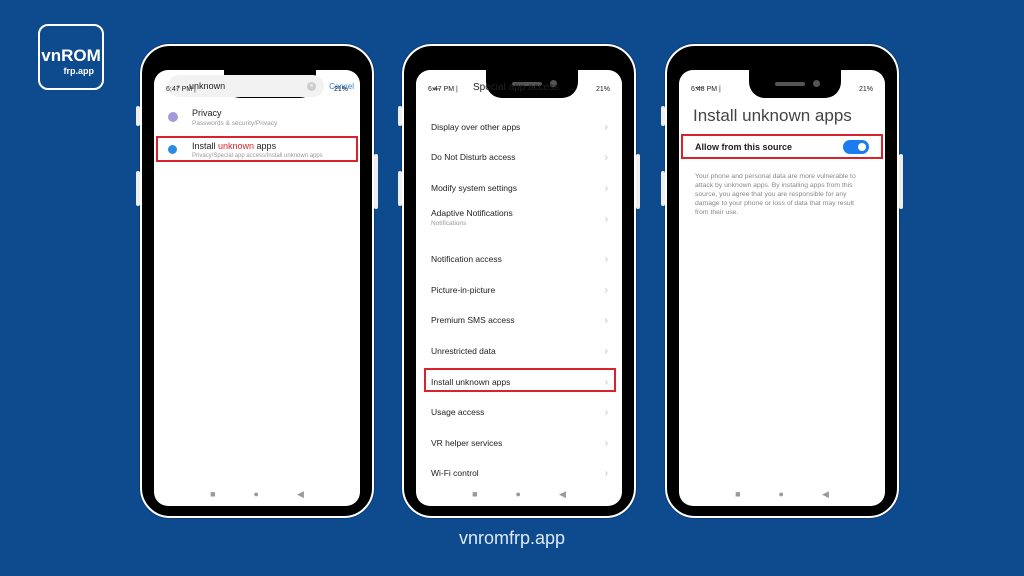  Describe the element at coordinates (521, 188) in the screenshot. I see `list-item: Modify system settings ›` at that location.